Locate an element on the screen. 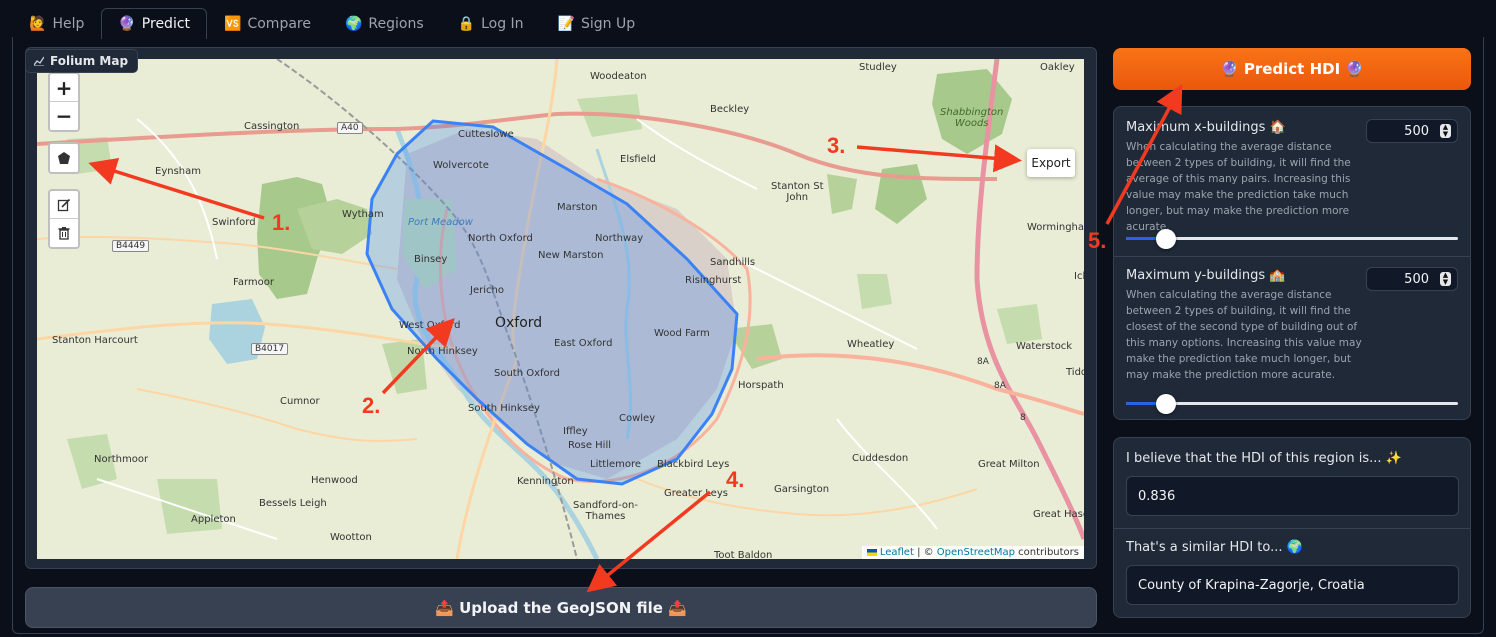  map-place-label: Binsey is located at coordinates (431, 259).